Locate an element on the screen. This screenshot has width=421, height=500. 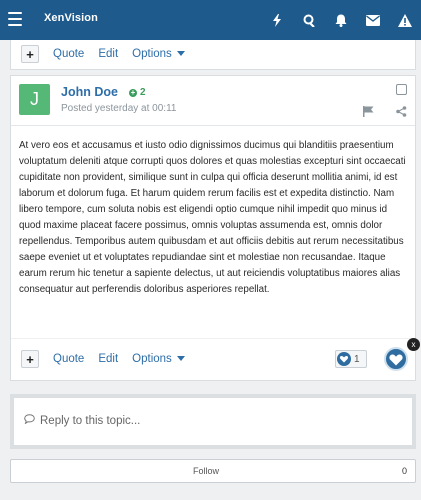
reaction-count-button: 1 is located at coordinates (351, 359).